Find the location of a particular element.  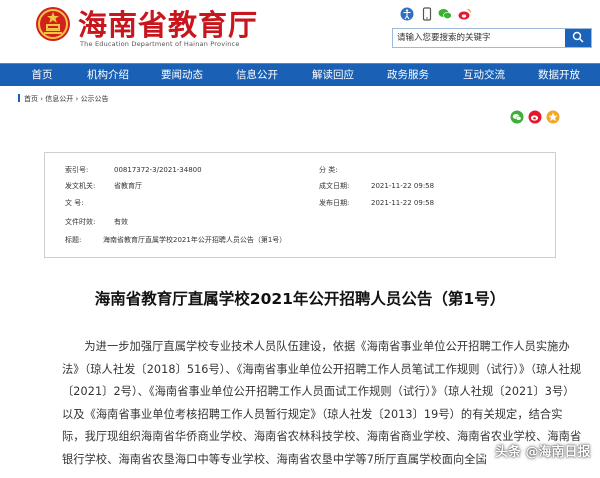

breadcrumb: 首页 › 信息公开 › 公示公告 is located at coordinates (63, 99).